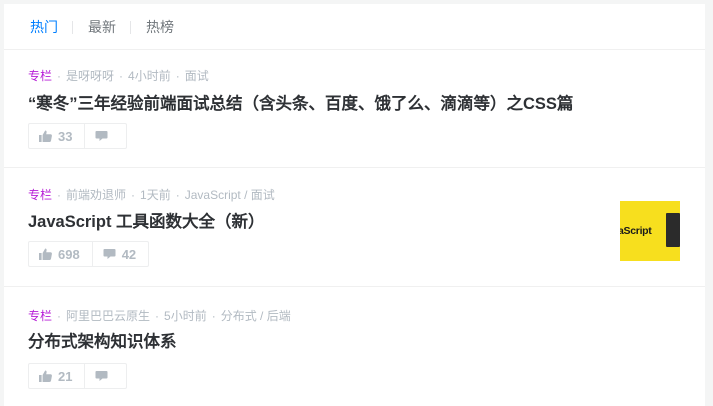 Image resolution: width=713 pixels, height=406 pixels. What do you see at coordinates (230, 195) in the screenshot?
I see `entry-category: JavaScript / 面试` at bounding box center [230, 195].